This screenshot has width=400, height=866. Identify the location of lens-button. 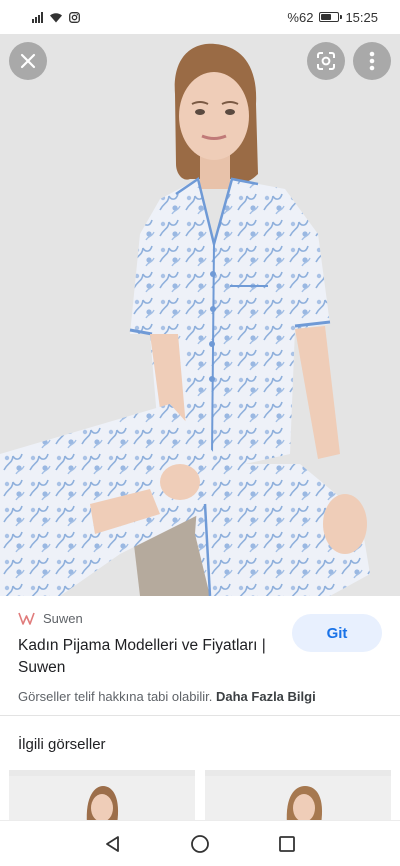
(326, 61).